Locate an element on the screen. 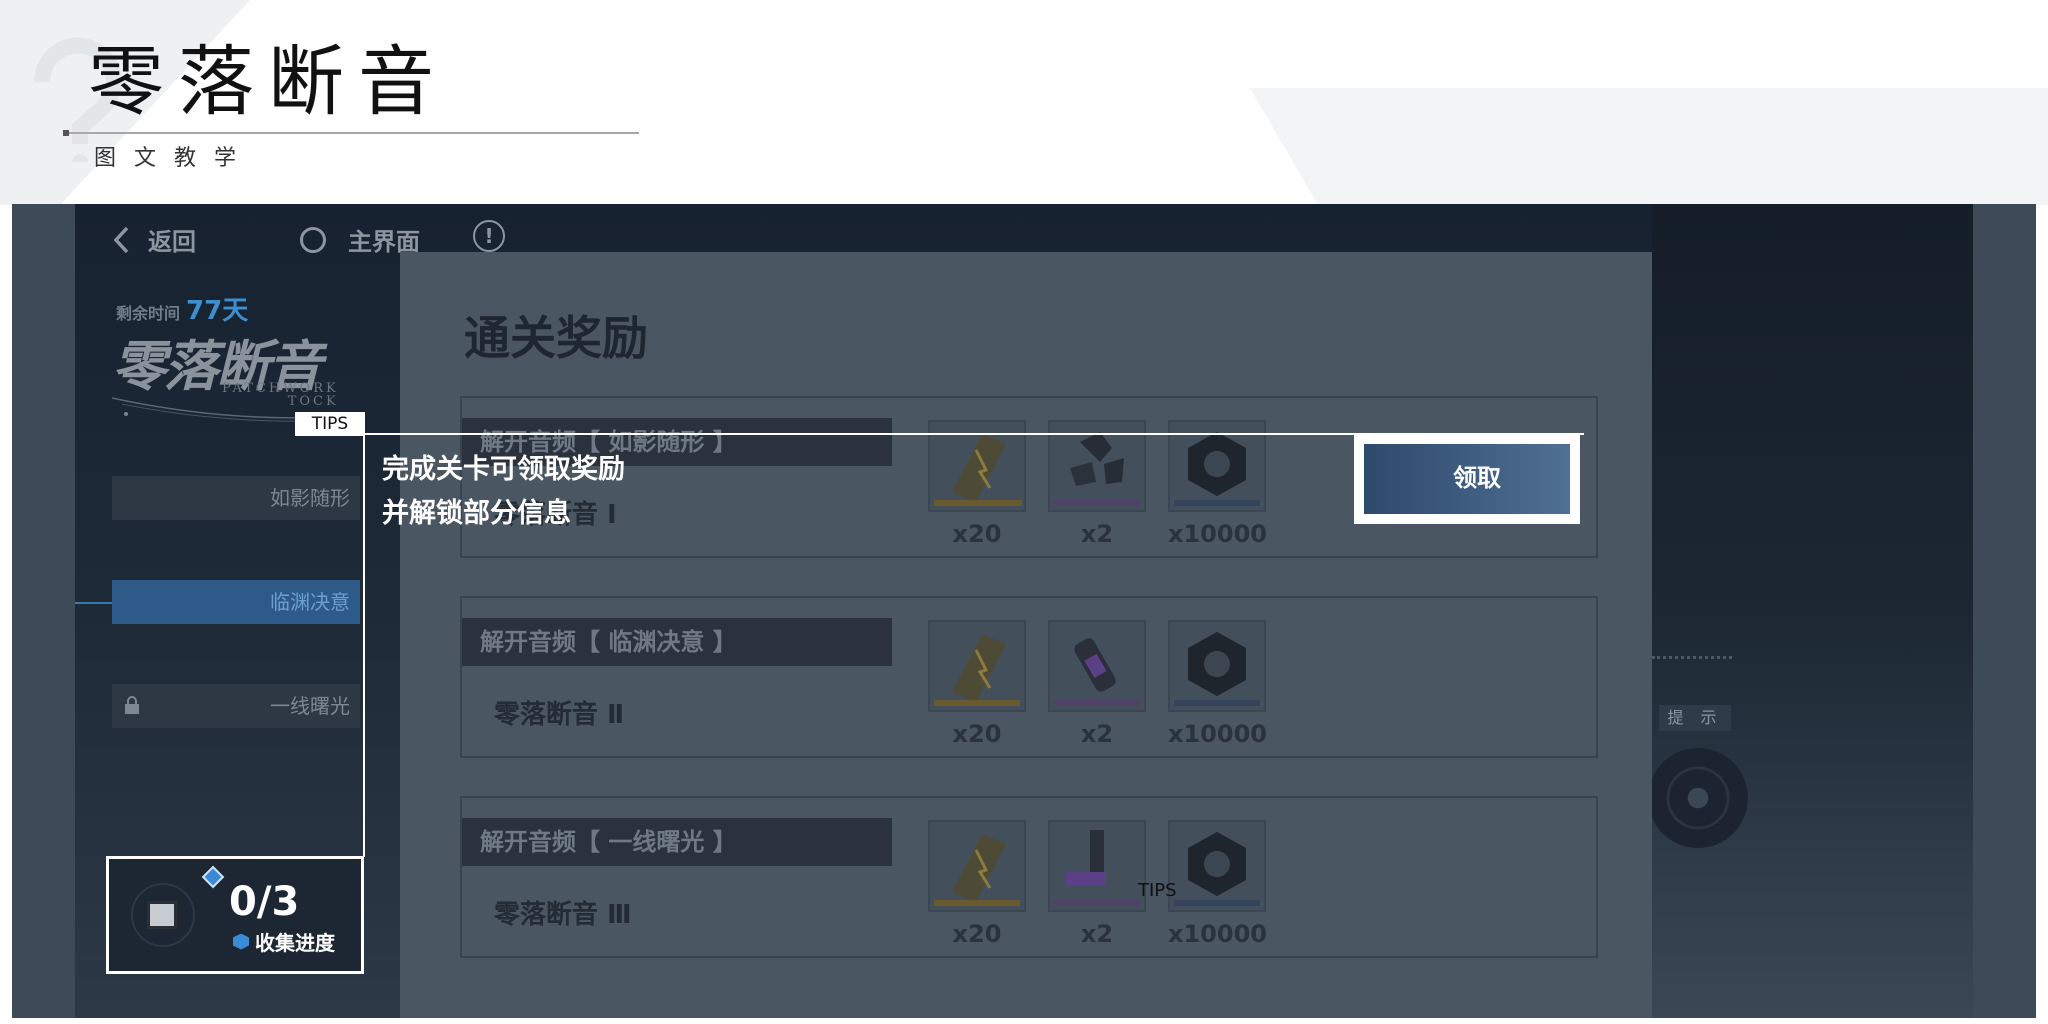 Image resolution: width=2048 pixels, height=1024 pixels. stage-tab-label: 如影随形 is located at coordinates (310, 498).